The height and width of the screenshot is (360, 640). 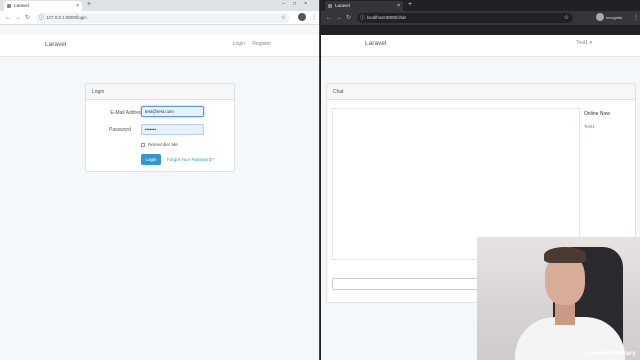 I want to click on webcam-overlay: CodeWithDary, so click(x=558, y=298).